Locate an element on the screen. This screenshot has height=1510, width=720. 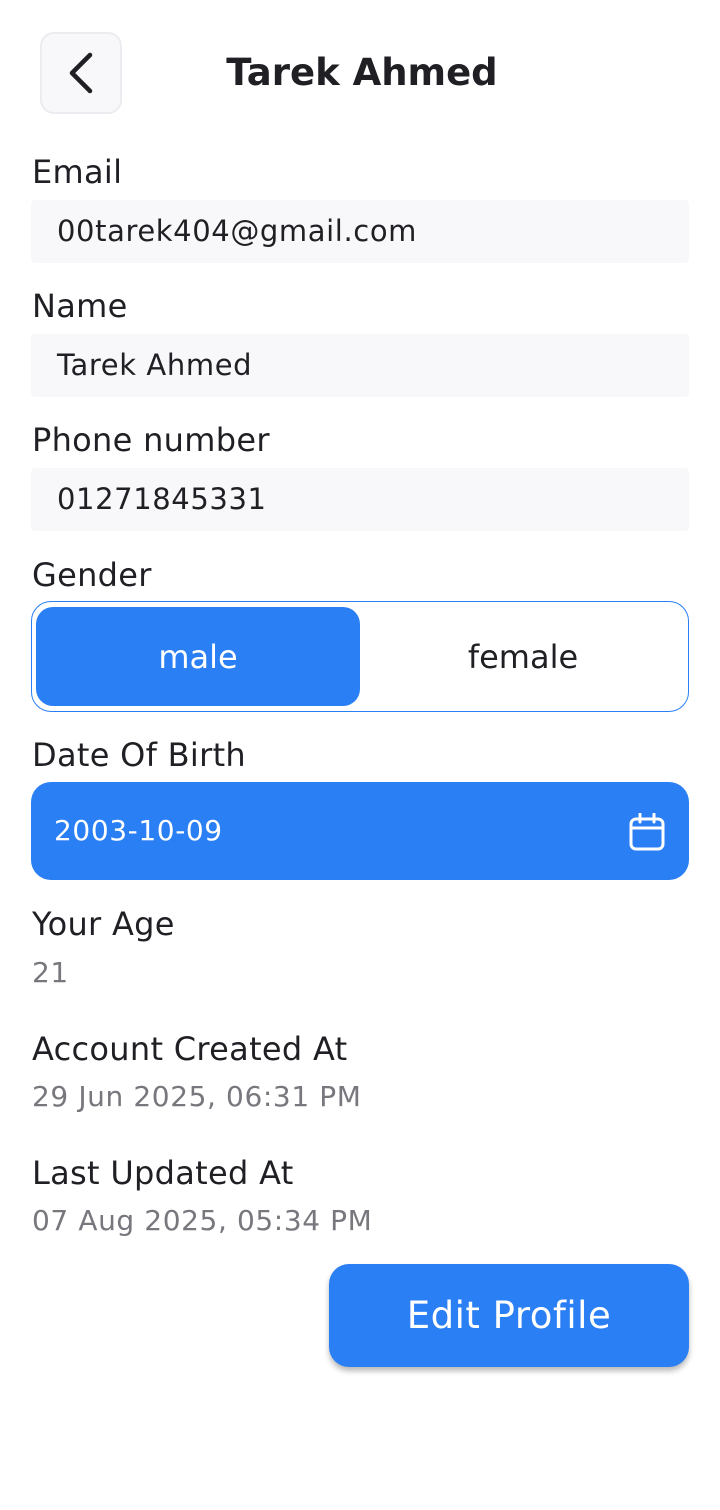
gender-toggle: male female is located at coordinates (360, 656).